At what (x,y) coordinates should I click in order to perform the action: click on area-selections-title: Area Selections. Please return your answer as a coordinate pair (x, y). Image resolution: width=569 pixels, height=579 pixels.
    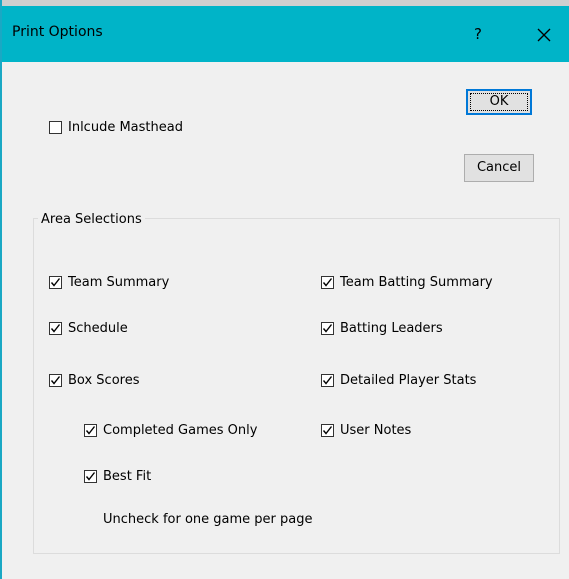
    Looking at the image, I should click on (91, 219).